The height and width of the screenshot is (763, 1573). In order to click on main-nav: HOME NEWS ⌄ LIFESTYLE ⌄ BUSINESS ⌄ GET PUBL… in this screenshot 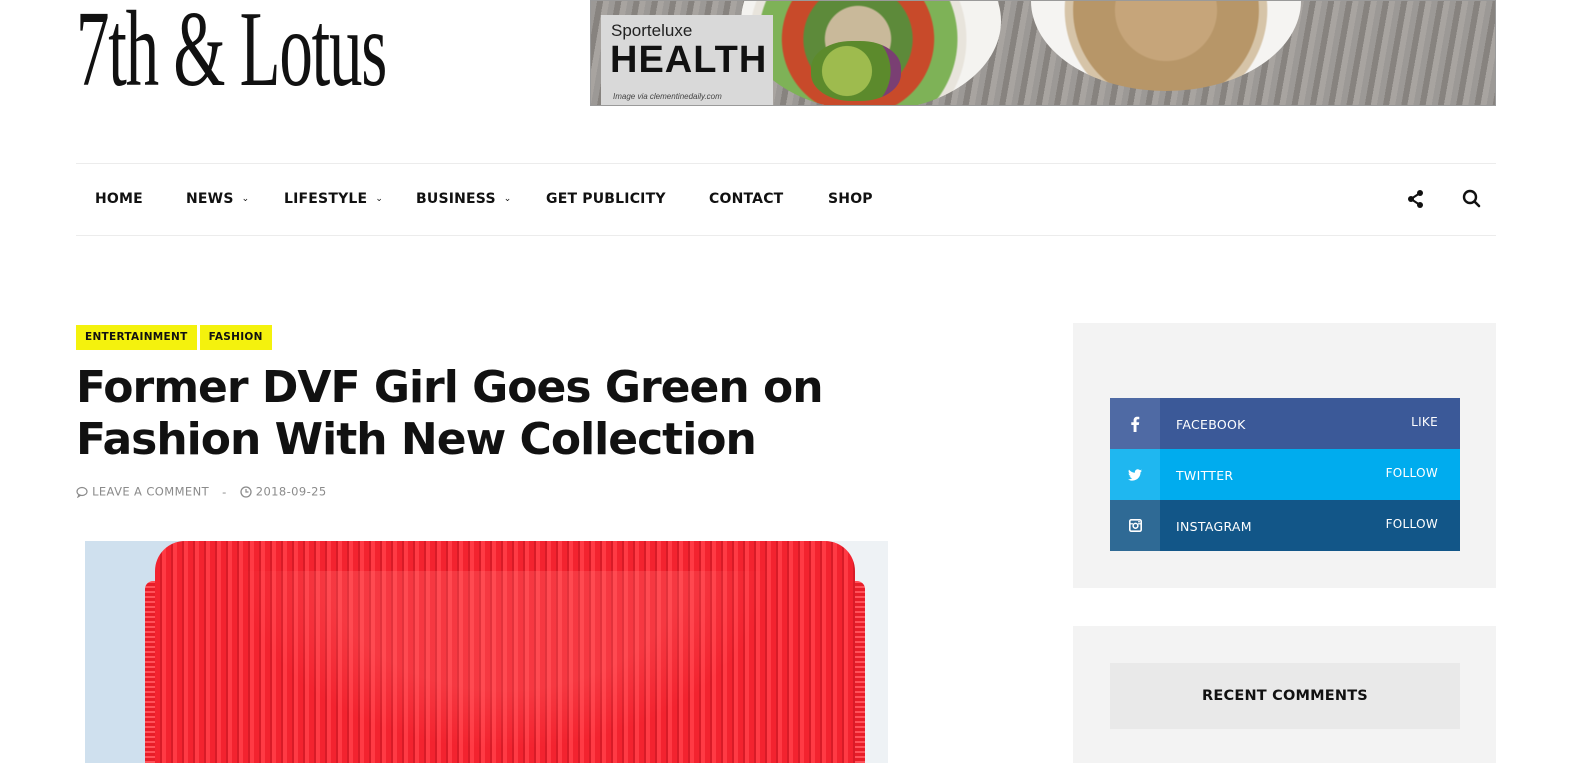, I will do `click(786, 199)`.